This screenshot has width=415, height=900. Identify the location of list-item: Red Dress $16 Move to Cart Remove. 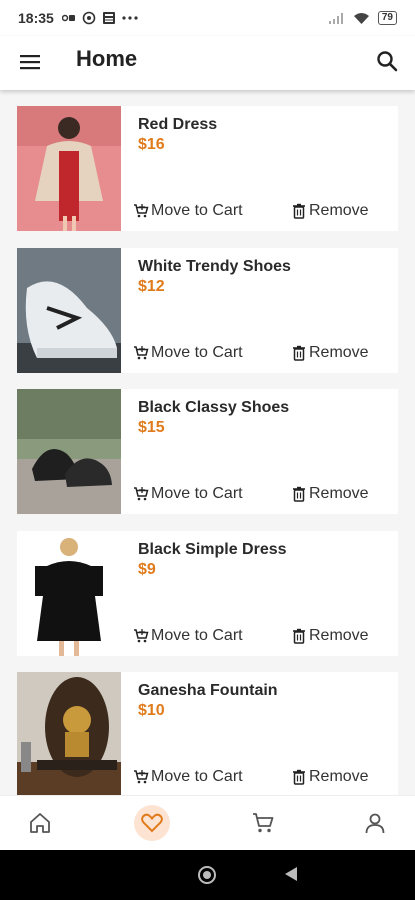
(207, 168).